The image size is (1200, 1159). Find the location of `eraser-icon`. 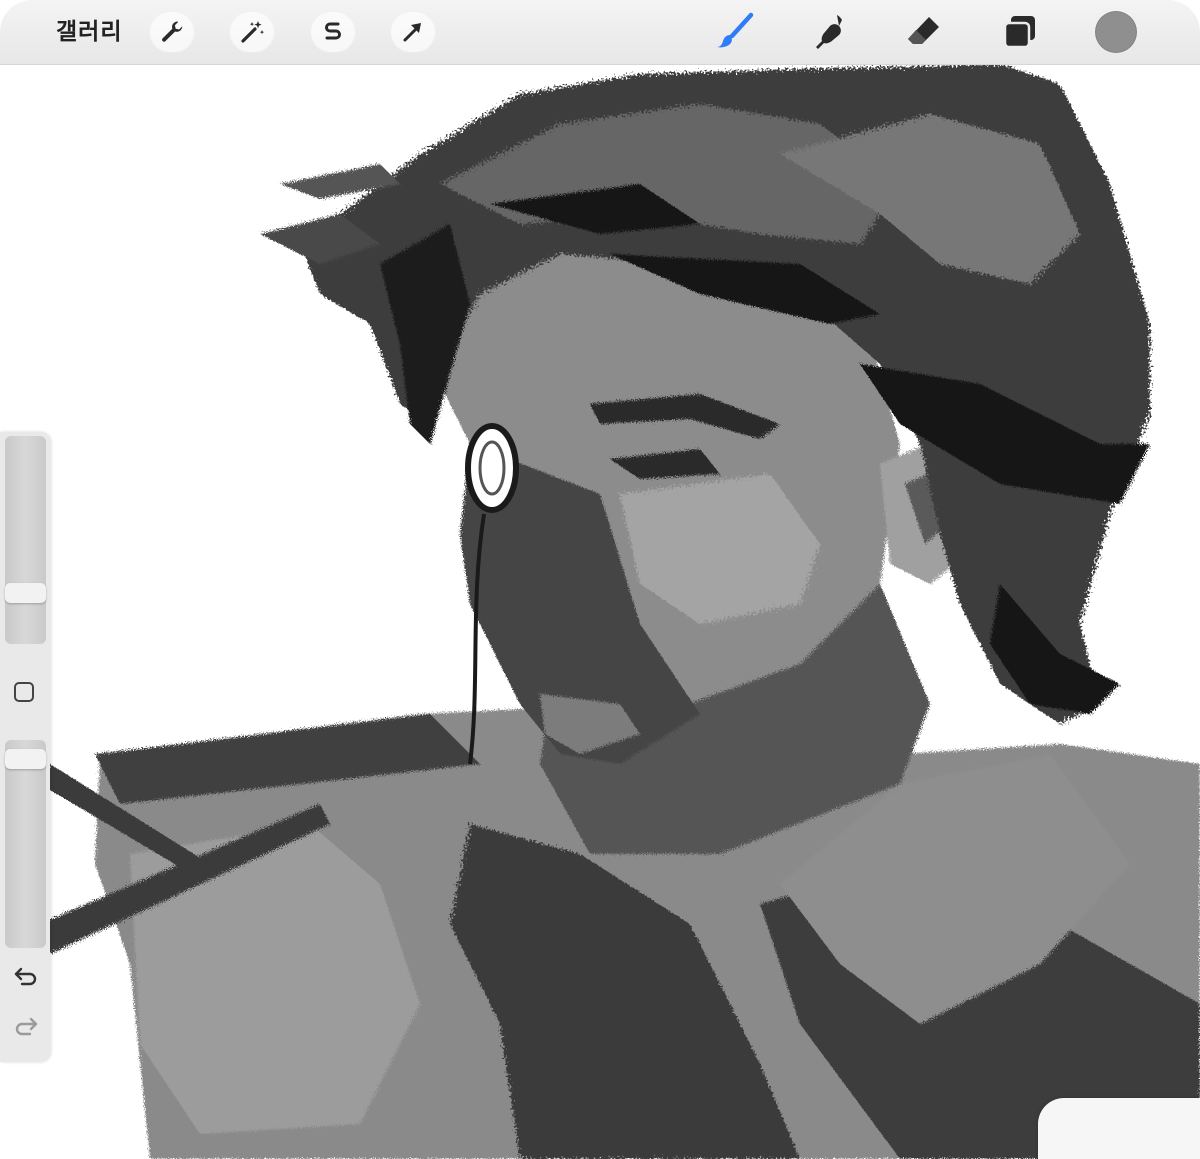

eraser-icon is located at coordinates (924, 32).